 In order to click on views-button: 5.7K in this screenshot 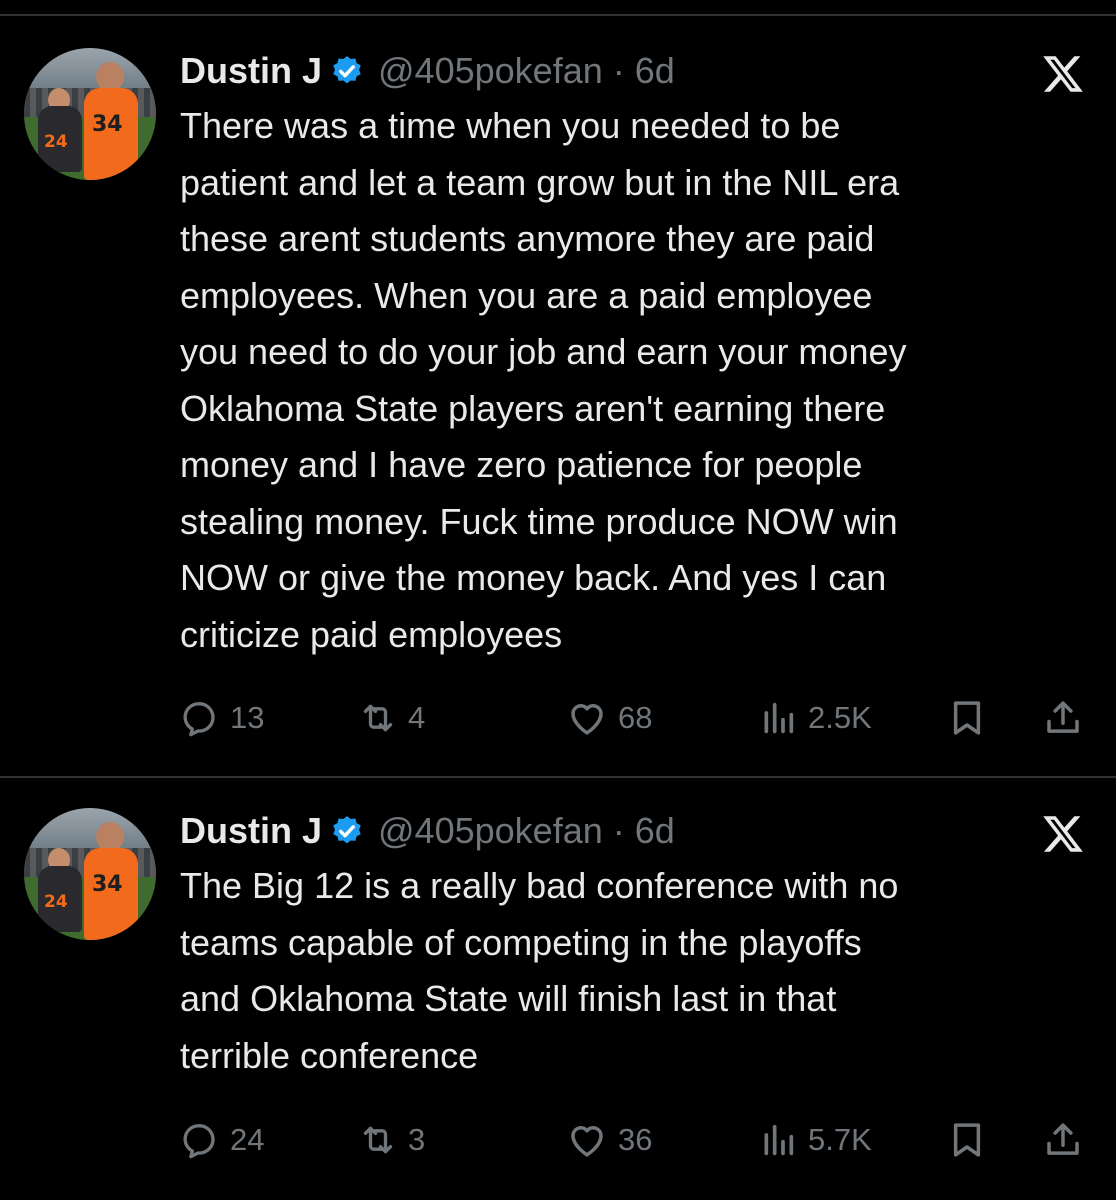, I will do `click(815, 1140)`.